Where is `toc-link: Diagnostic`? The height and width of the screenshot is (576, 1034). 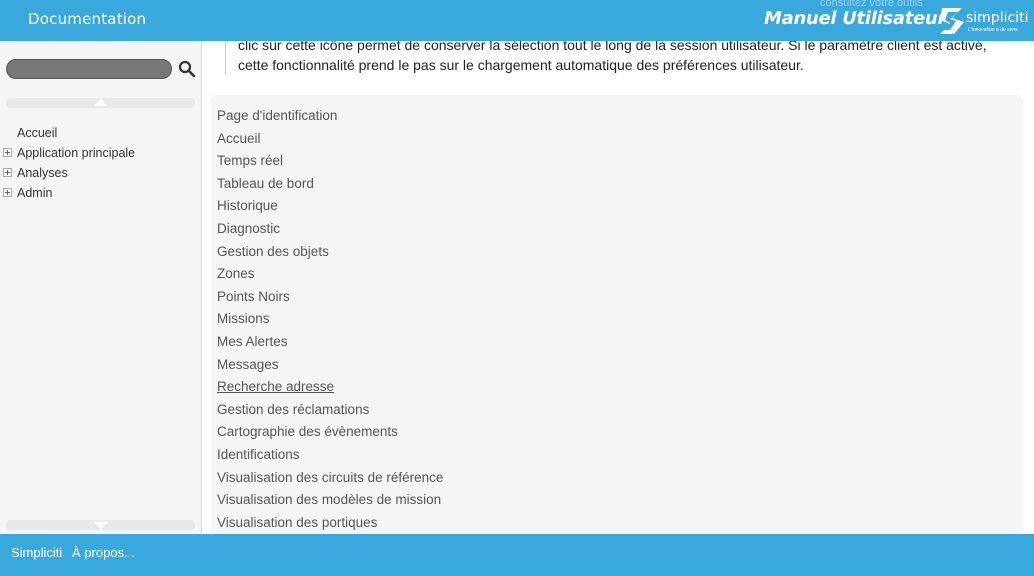 toc-link: Diagnostic is located at coordinates (330, 229).